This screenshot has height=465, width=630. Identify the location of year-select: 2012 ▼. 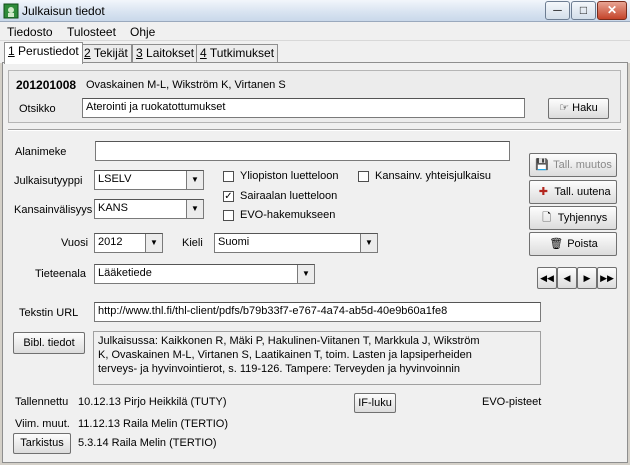
(128, 243).